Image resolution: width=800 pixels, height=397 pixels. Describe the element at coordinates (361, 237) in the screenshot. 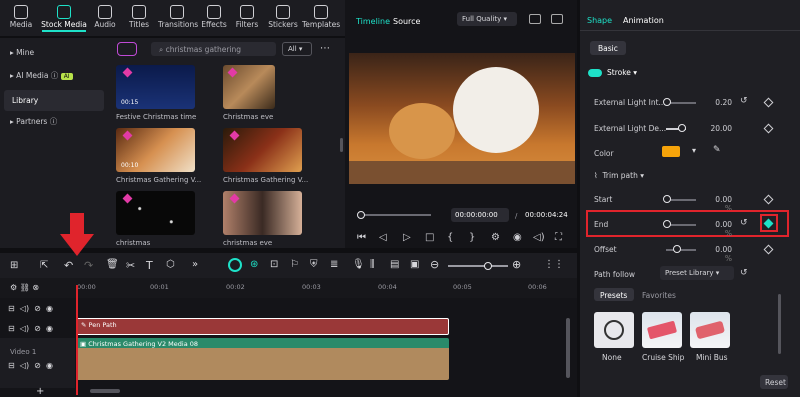

I see `prev-frame-icon: ⏮` at that location.